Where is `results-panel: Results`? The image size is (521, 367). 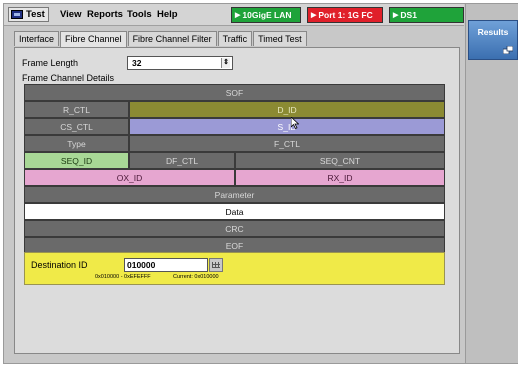
results-panel: Results is located at coordinates (491, 183).